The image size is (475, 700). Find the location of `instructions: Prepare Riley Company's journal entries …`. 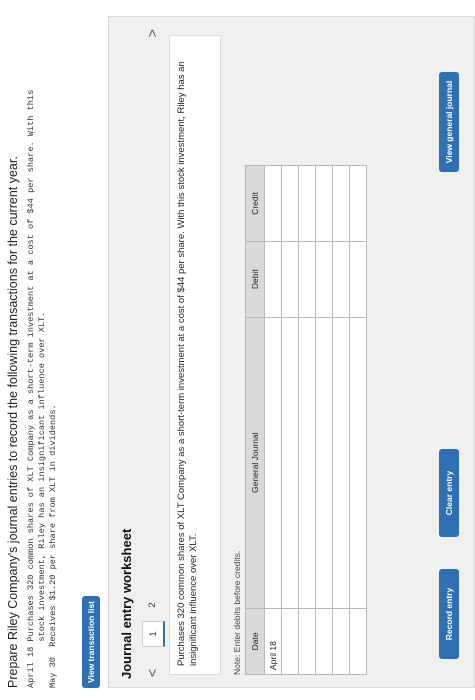

instructions: Prepare Riley Company's journal entries … is located at coordinates (32, 350).